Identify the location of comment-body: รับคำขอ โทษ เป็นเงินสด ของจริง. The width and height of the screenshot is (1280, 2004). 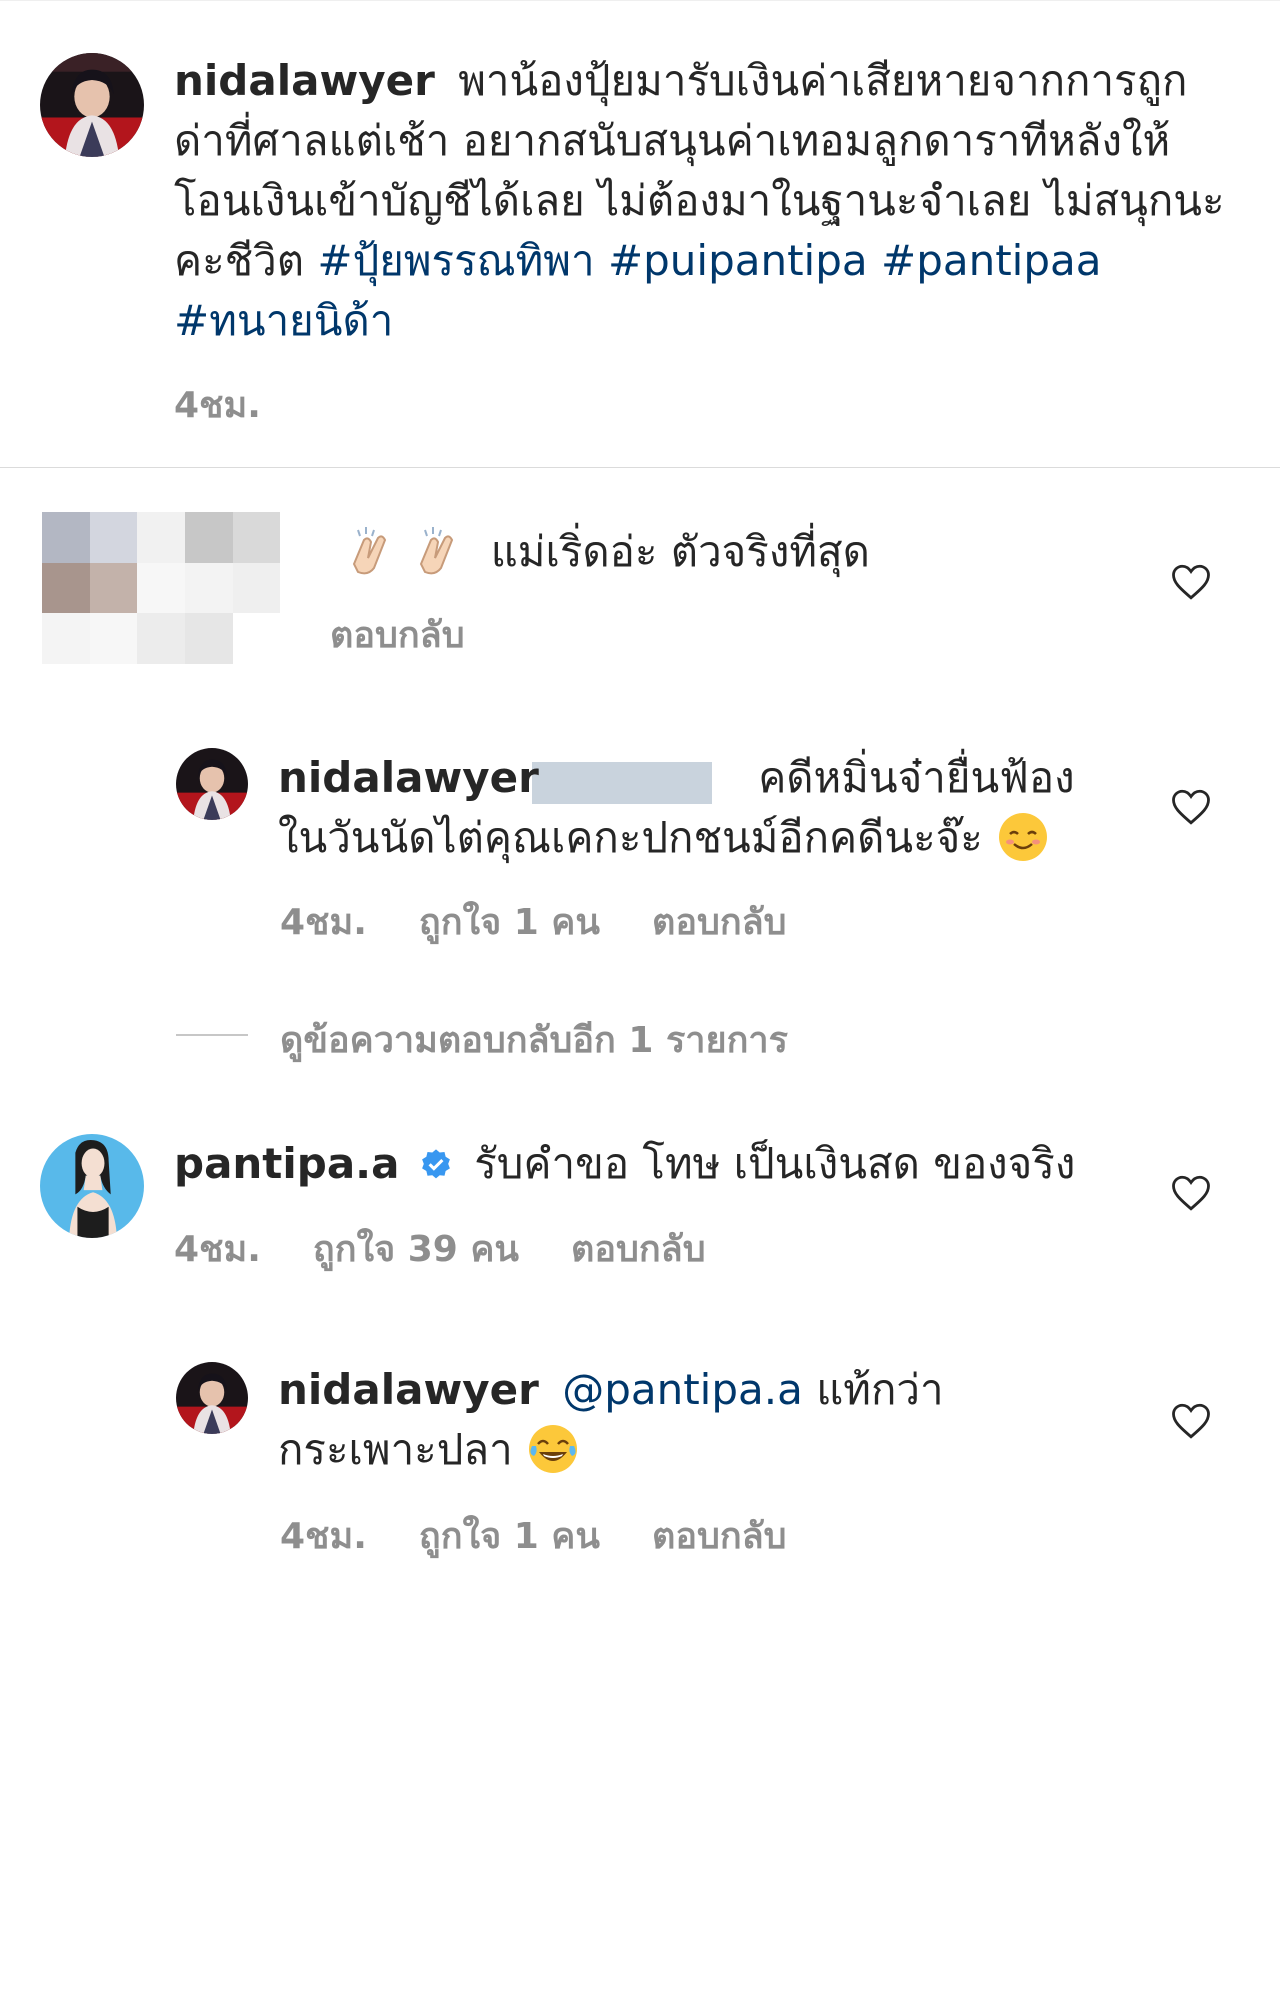
(775, 1163).